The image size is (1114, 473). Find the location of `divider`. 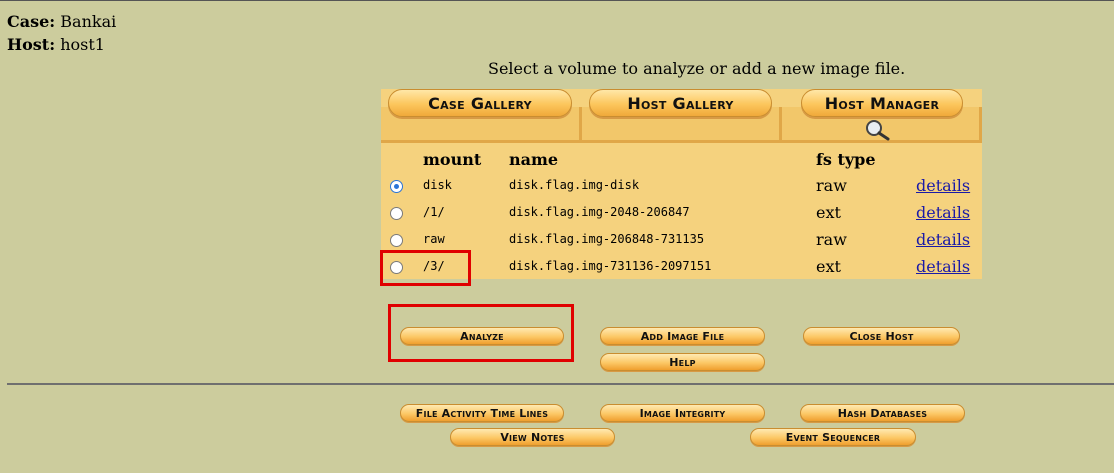

divider is located at coordinates (560, 384).